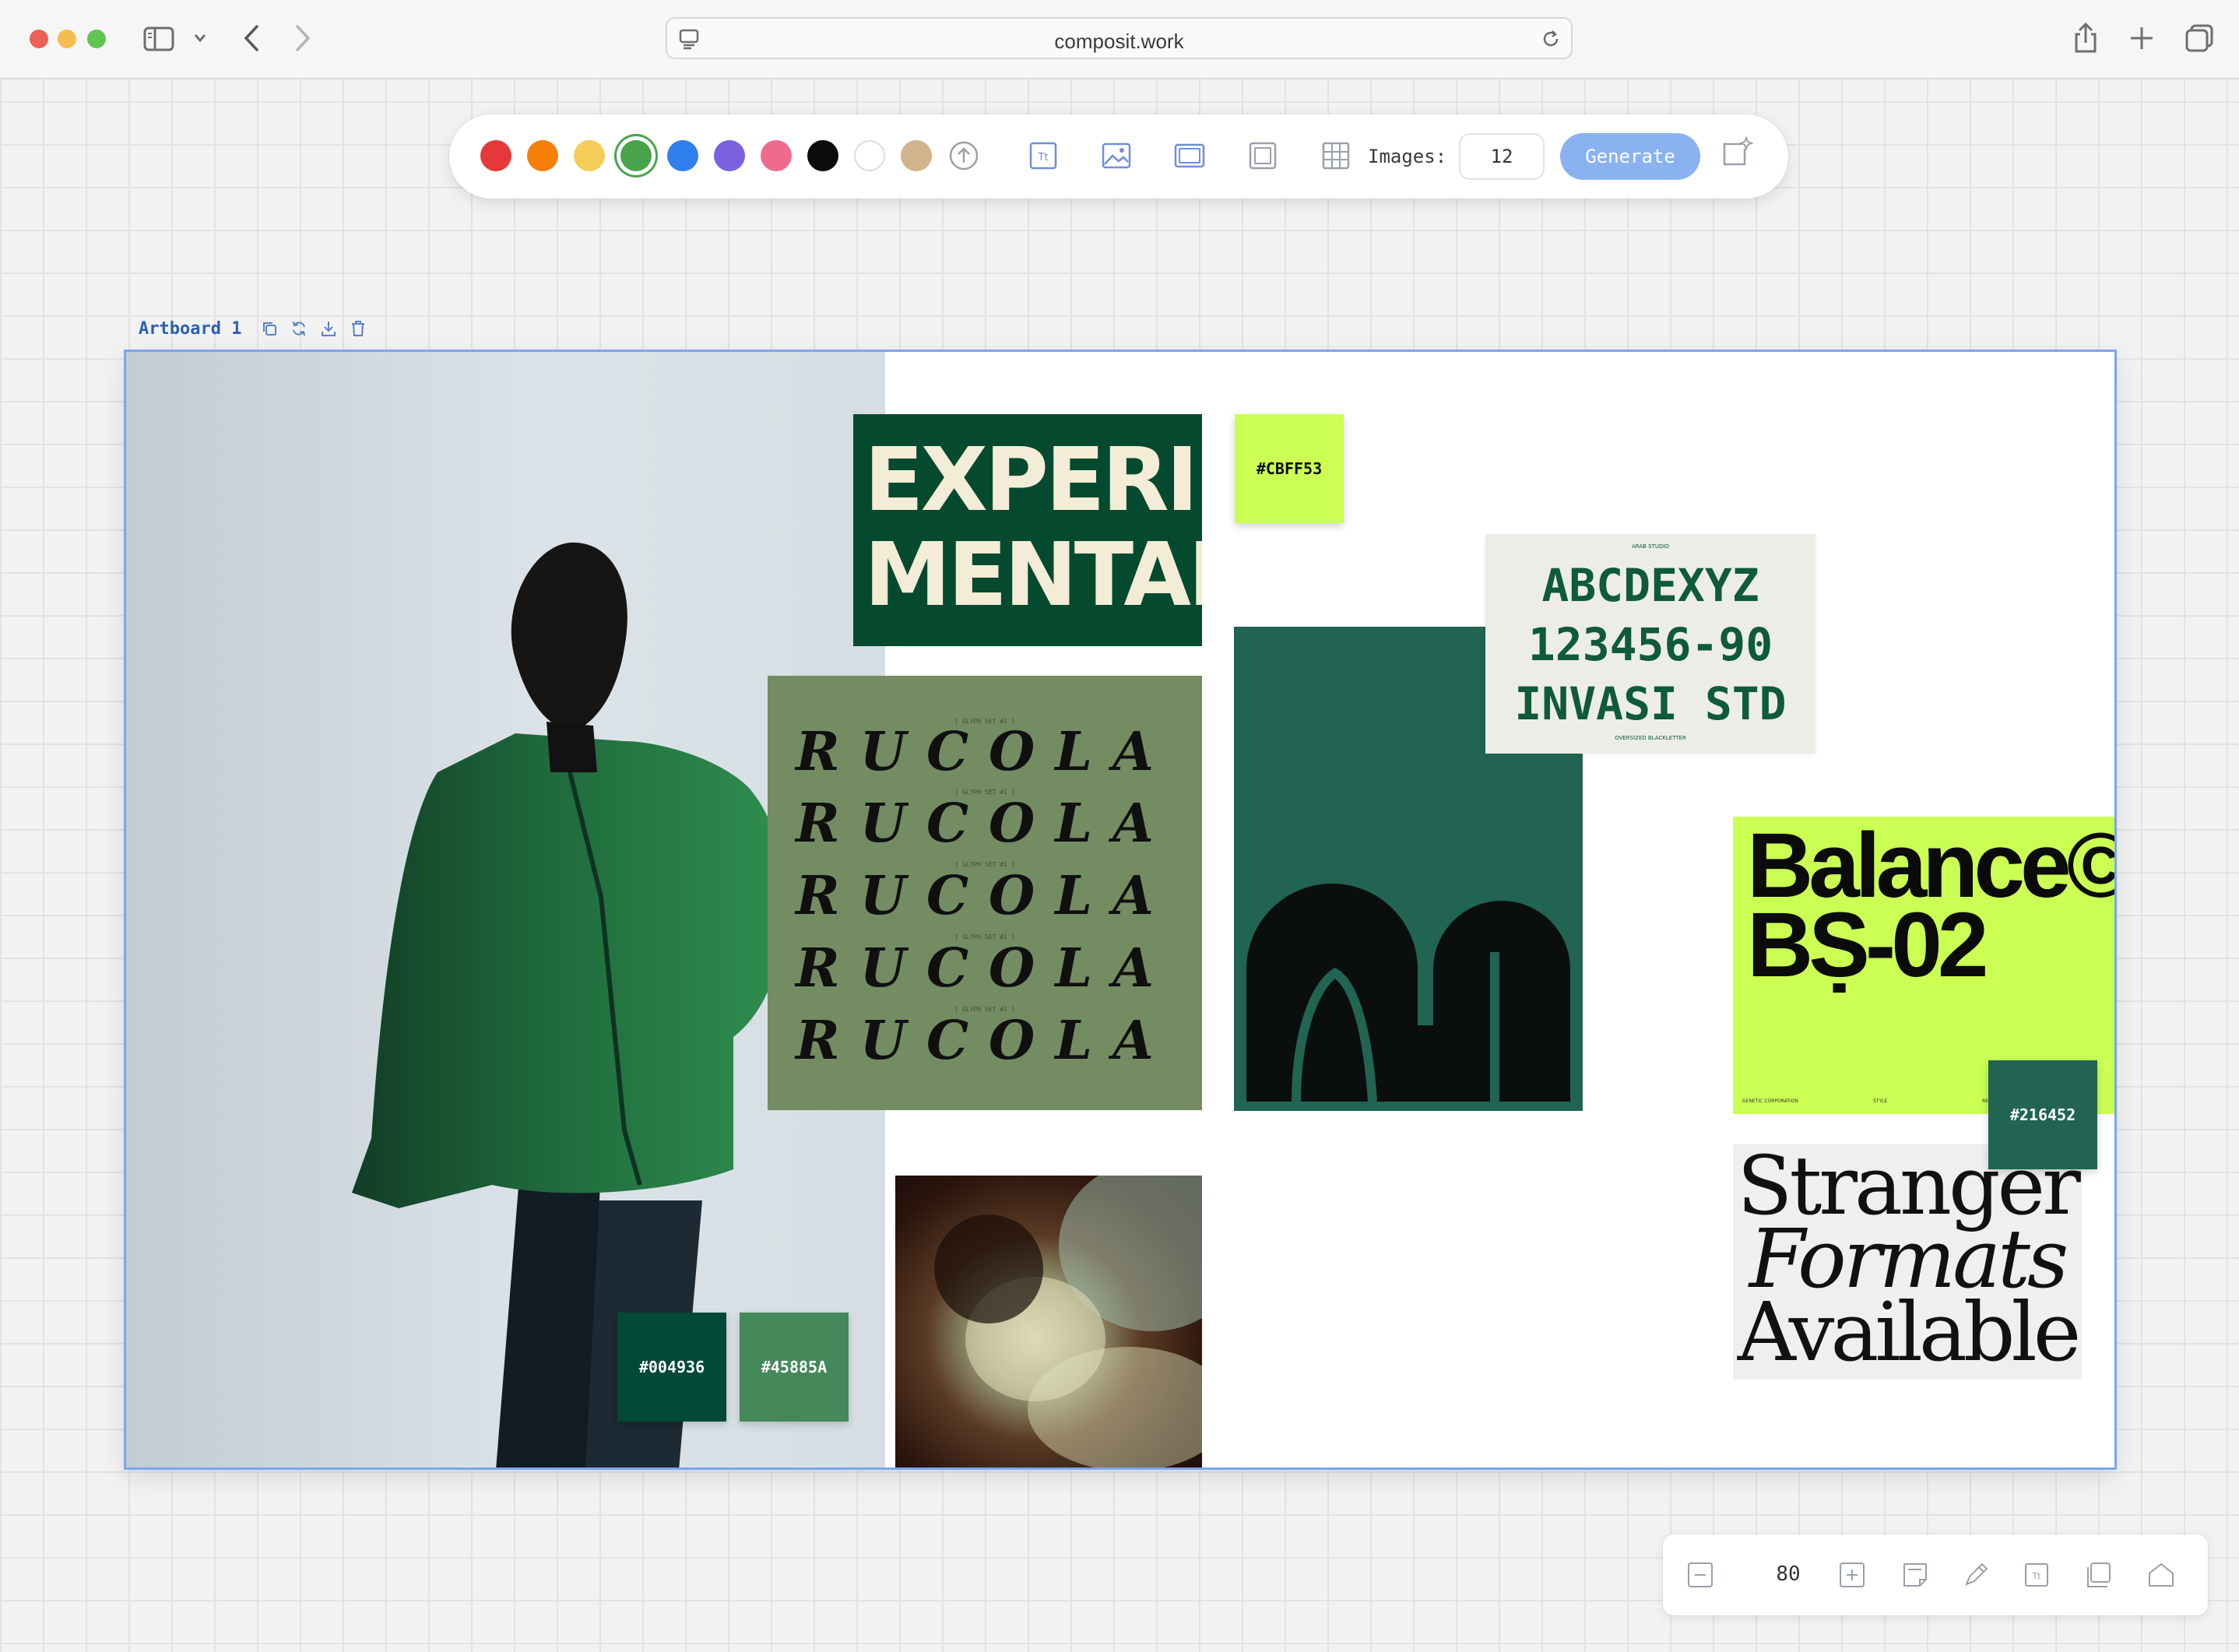 The width and height of the screenshot is (2239, 1652). I want to click on generation-toolbar: Tt Images: Generate, so click(1118, 156).